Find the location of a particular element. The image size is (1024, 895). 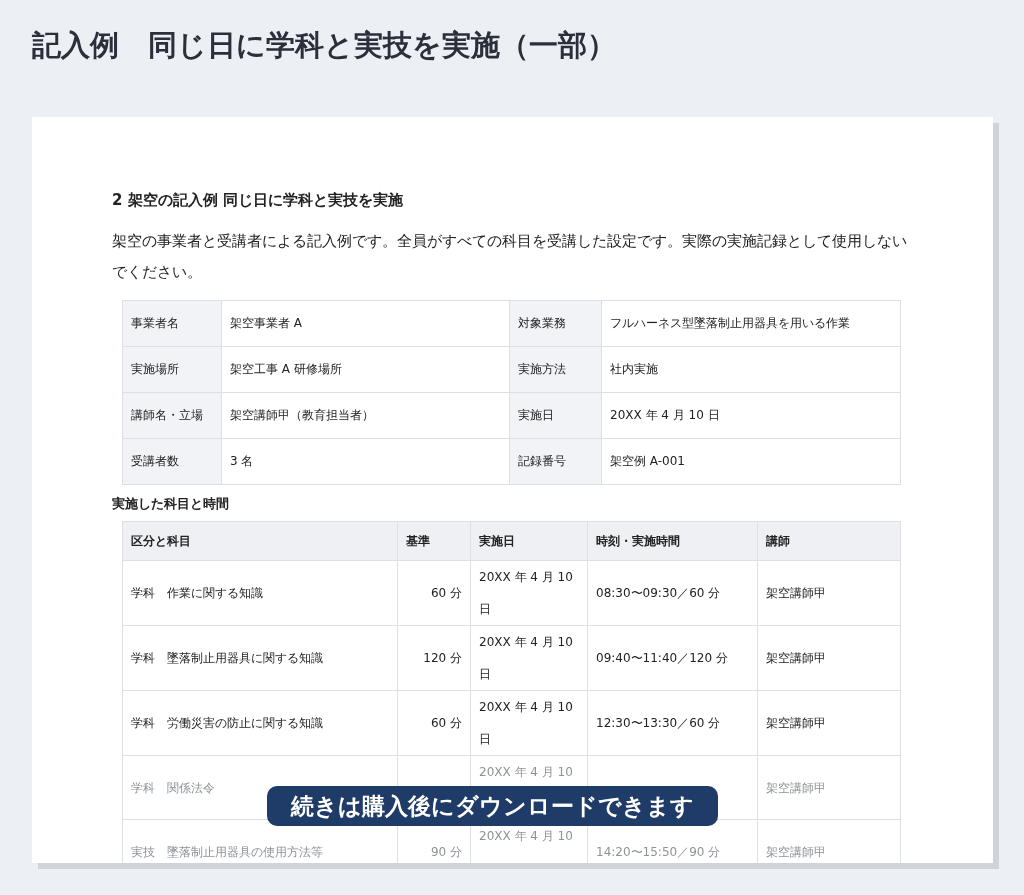

section-heading: 2 架空の記入例 同じ日に学科と実技を実施 is located at coordinates (258, 200).